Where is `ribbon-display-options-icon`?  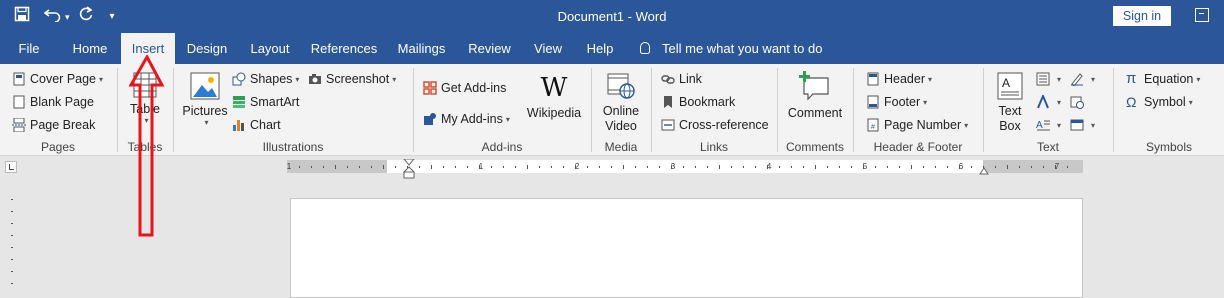
ribbon-display-options-icon is located at coordinates (1202, 15).